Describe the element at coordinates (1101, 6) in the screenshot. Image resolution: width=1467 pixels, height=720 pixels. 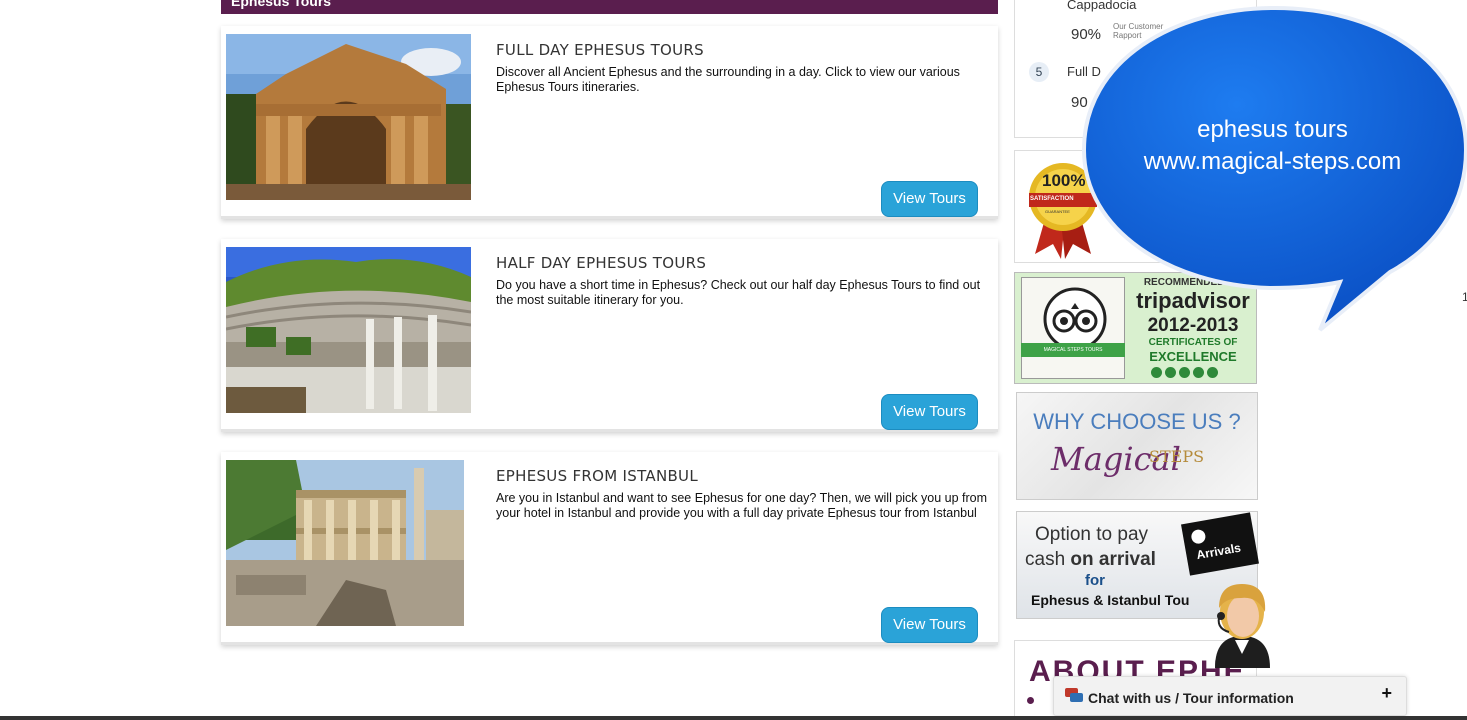
I see `rating-item-title: Cappadocia` at that location.